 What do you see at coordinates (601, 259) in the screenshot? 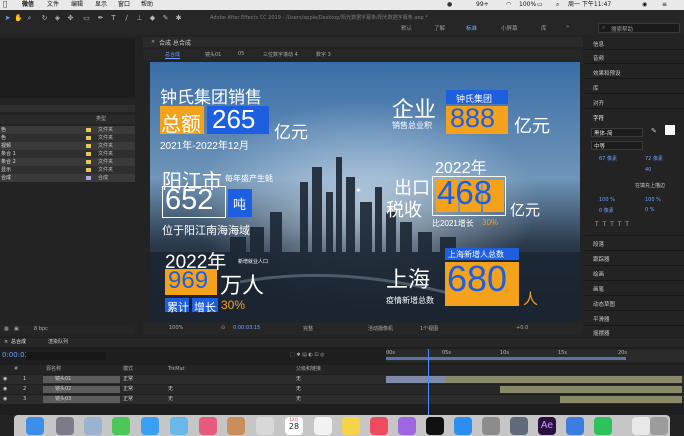
I see `panel-tracker: 跟踪器` at bounding box center [601, 259].